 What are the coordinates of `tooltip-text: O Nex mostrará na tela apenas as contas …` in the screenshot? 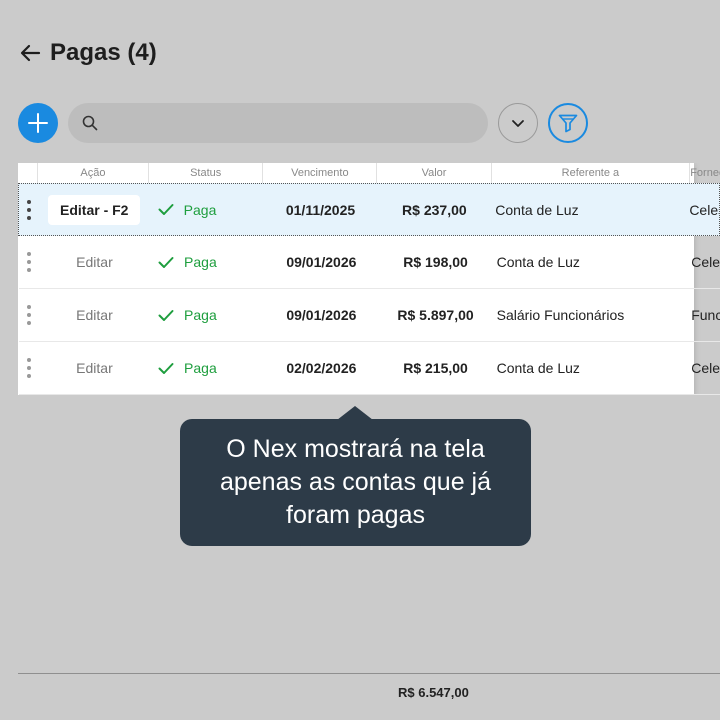 It's located at (355, 482).